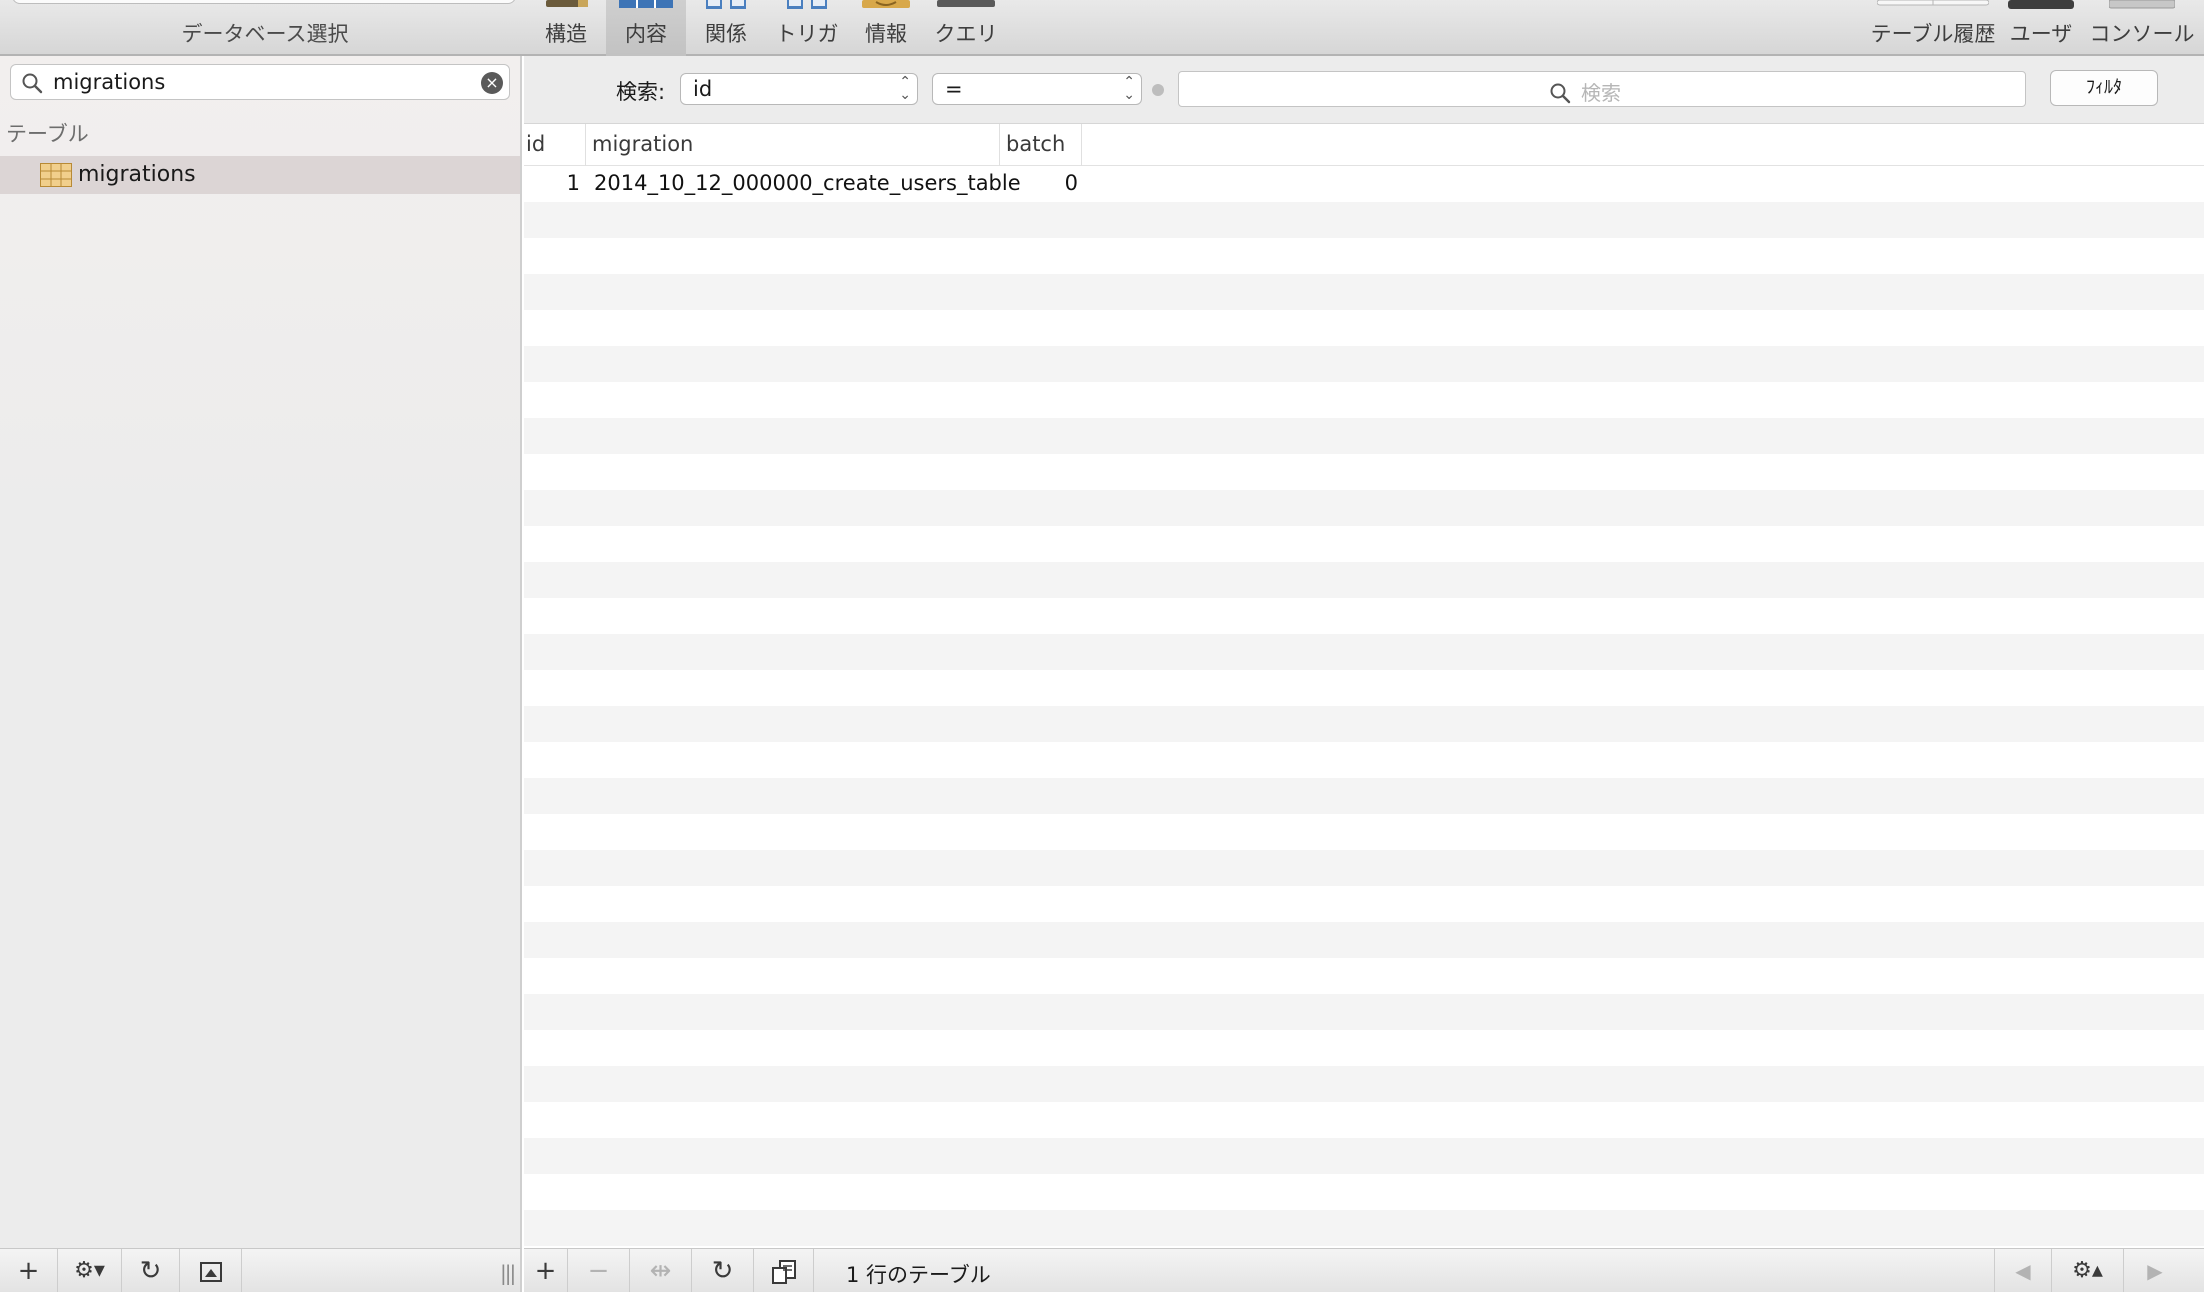  I want to click on filter-bar: 検索: id ⌃ ⌄ = ⌃ ⌄ 検索 ﾌｨﾙﾀ, so click(1364, 90).